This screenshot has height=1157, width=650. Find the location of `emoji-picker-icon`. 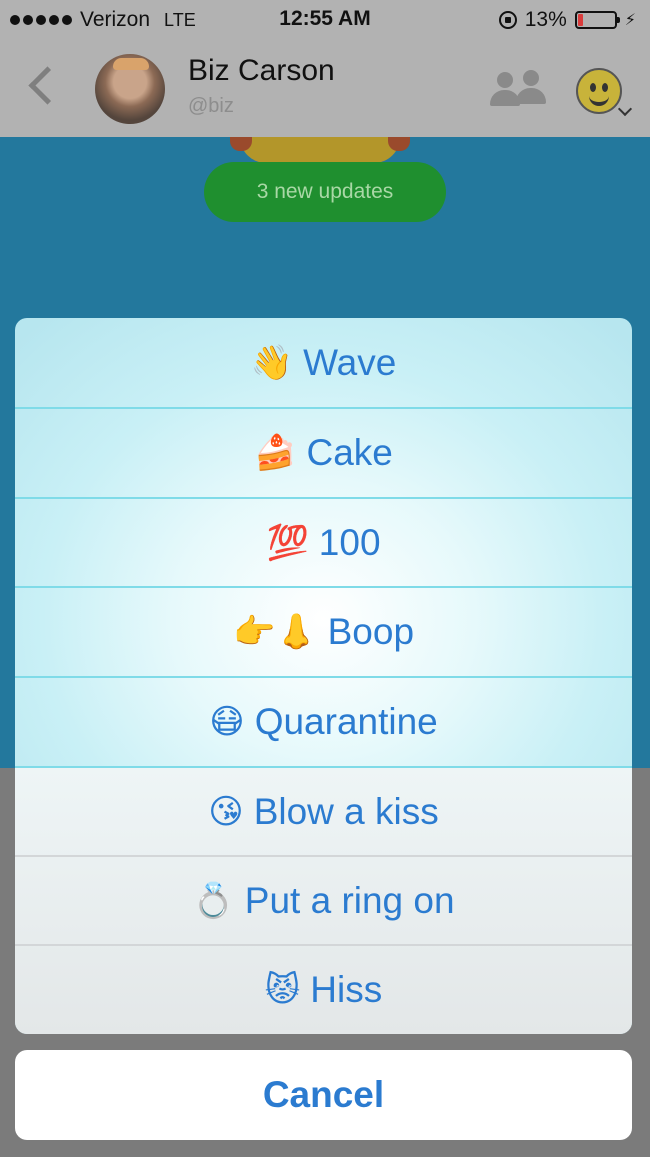

emoji-picker-icon is located at coordinates (599, 91).